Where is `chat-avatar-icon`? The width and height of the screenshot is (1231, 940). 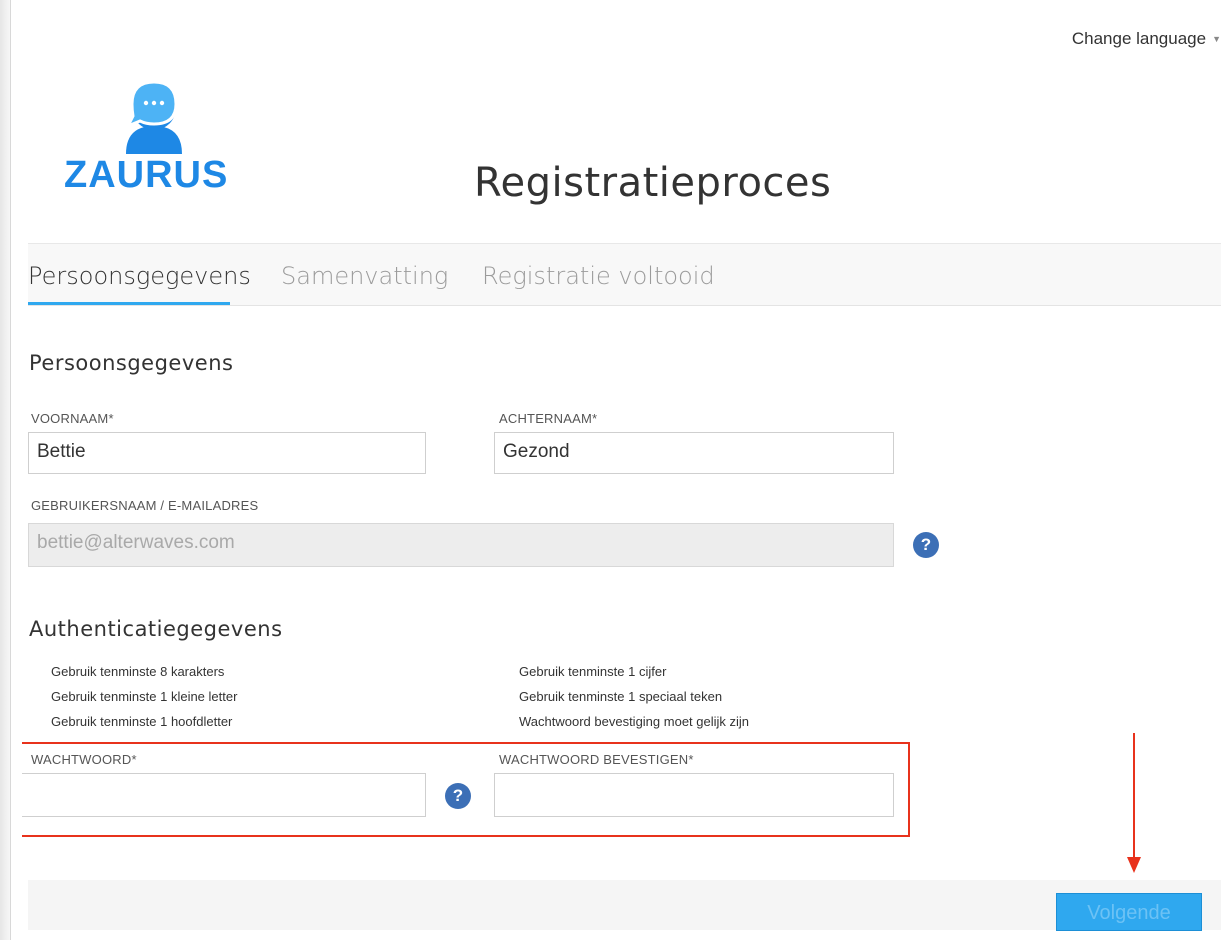
chat-avatar-icon is located at coordinates (153, 117).